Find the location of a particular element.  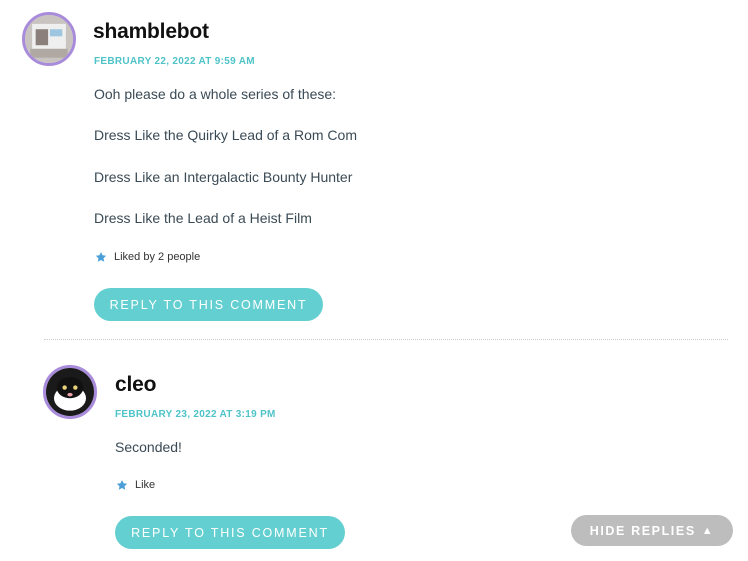

cat-avatar-image is located at coordinates (70, 392).